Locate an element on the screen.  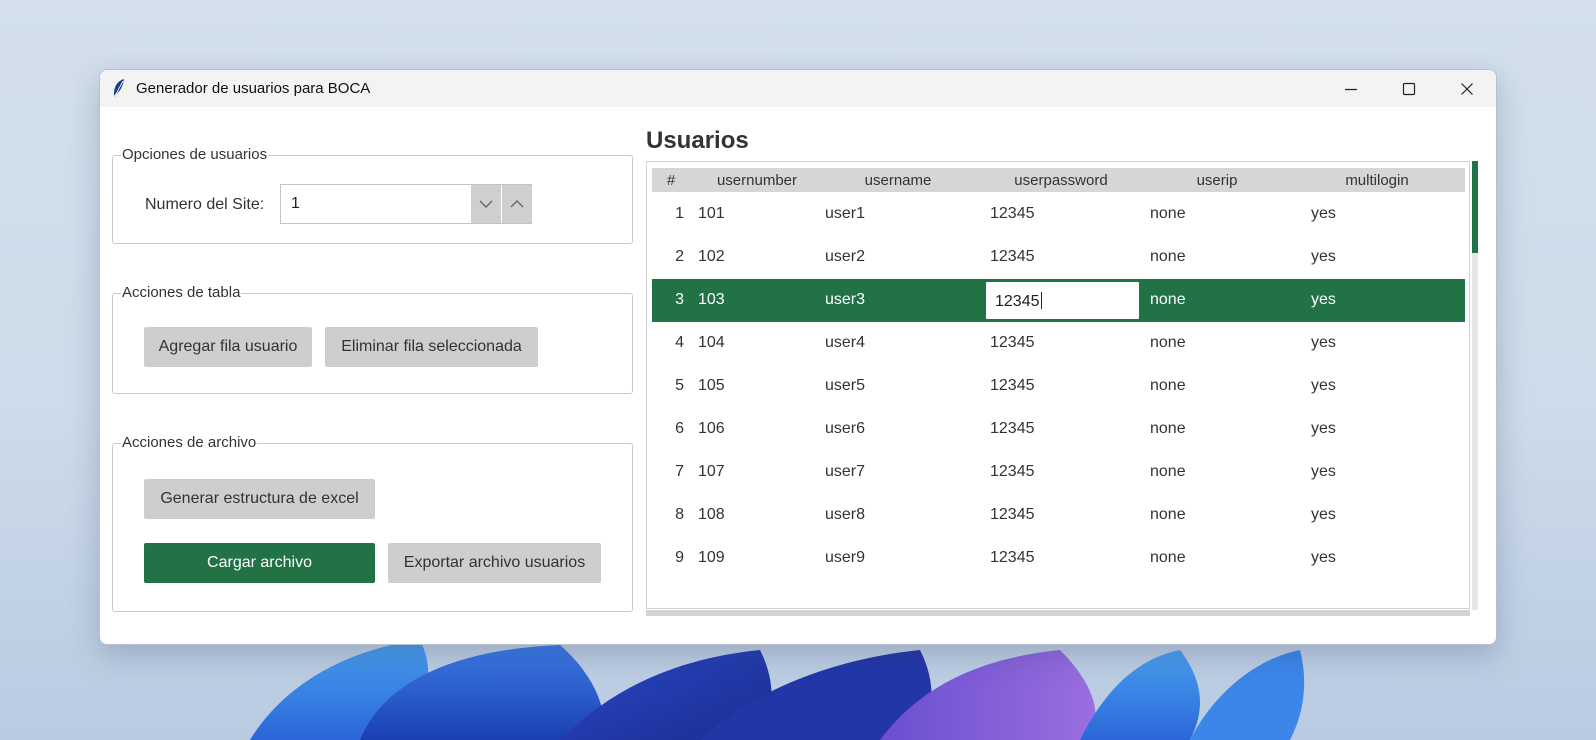
table-row: 5 105 user5 12345 none yes is located at coordinates (1058, 386).